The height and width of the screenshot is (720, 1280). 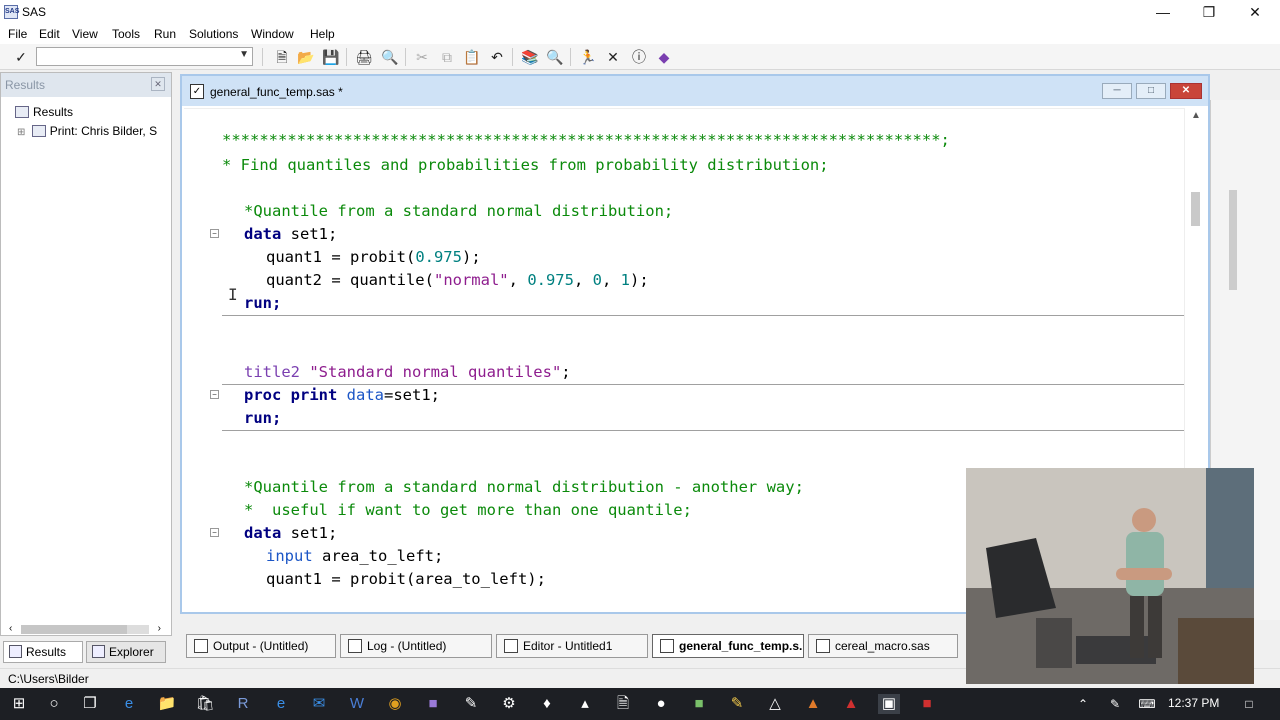 What do you see at coordinates (244, 54) in the screenshot?
I see `chevron-down-icon: ▼` at bounding box center [244, 54].